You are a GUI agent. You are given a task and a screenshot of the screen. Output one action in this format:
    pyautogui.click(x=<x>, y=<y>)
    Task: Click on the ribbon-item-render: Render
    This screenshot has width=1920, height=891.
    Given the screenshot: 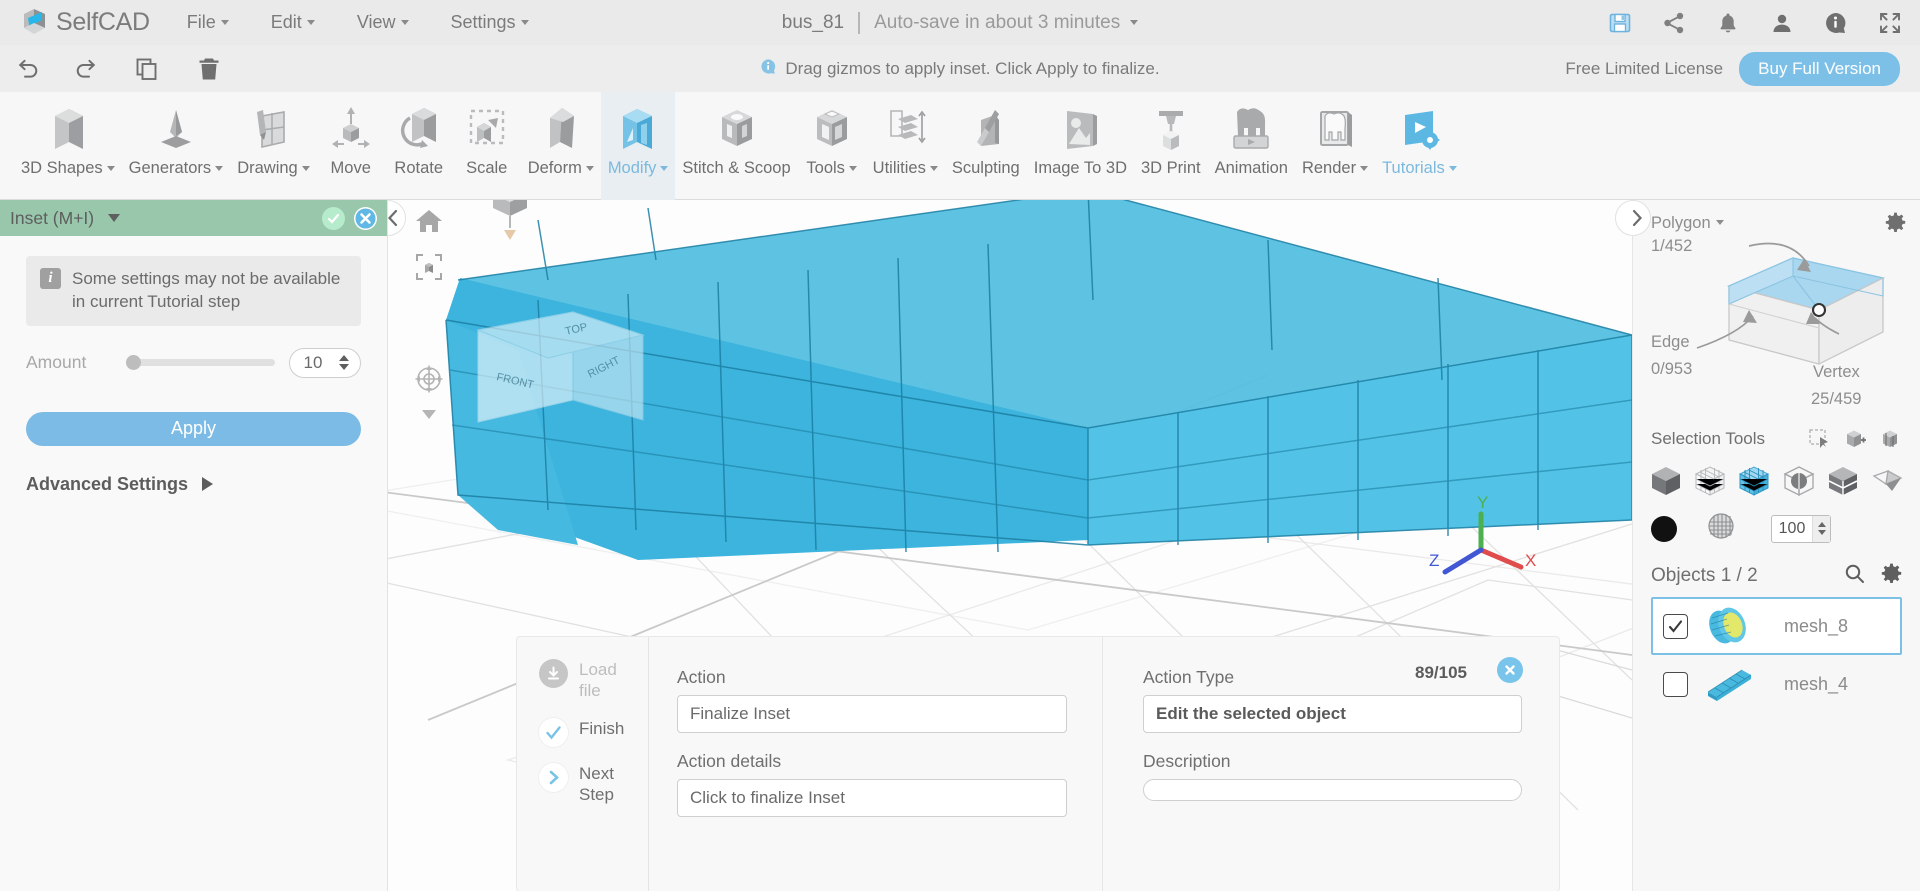 What is the action you would take?
    pyautogui.click(x=1335, y=146)
    